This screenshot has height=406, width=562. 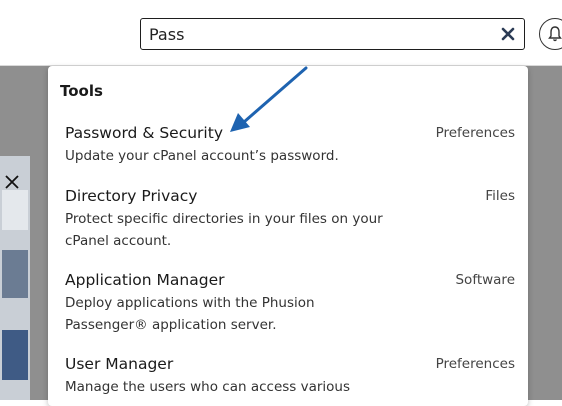 I want to click on search-input, so click(x=319, y=34).